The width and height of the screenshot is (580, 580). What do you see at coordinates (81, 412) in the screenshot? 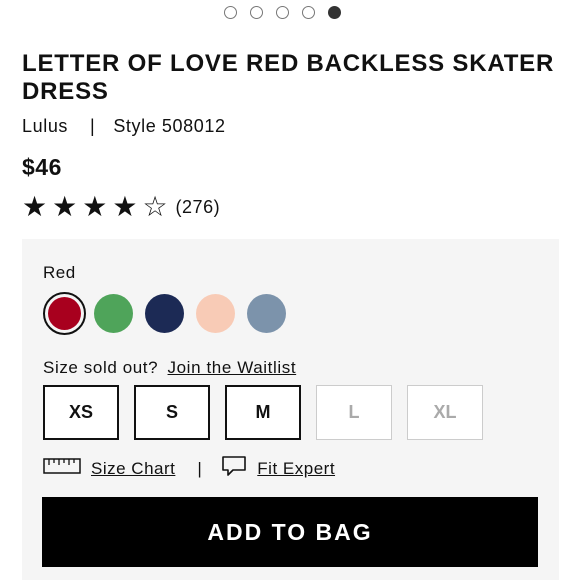
I see `size-button-xs: XS` at bounding box center [81, 412].